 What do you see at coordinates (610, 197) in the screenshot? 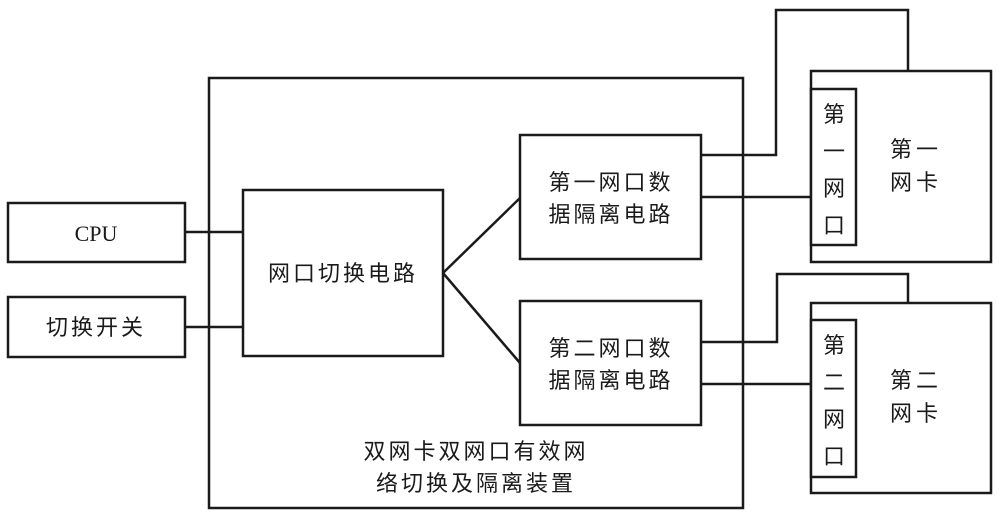
I see `isolation-1-block: 第一网口数 据隔离电路` at bounding box center [610, 197].